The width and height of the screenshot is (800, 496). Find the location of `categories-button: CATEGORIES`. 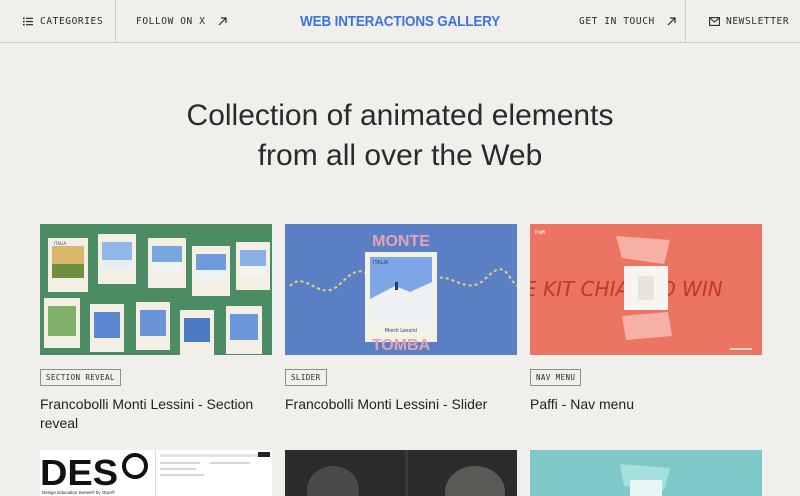

categories-button: CATEGORIES is located at coordinates (63, 21).